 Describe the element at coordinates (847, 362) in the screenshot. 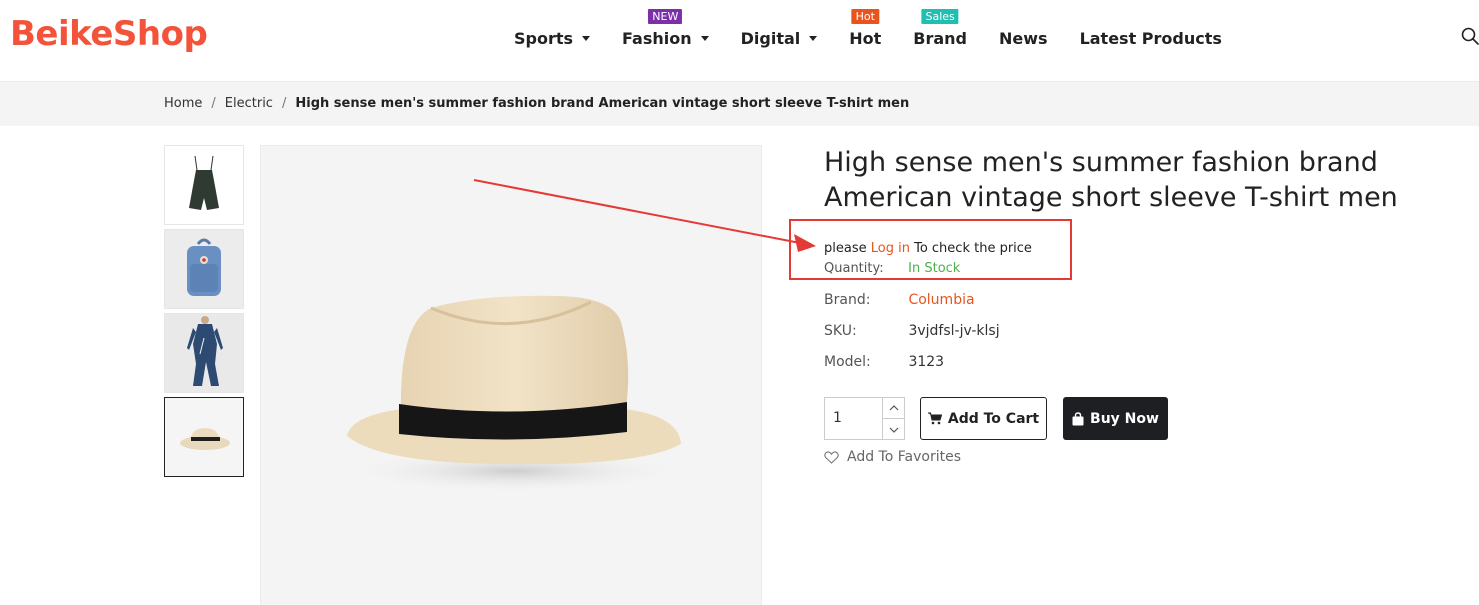

I see `model-label: Model:` at that location.